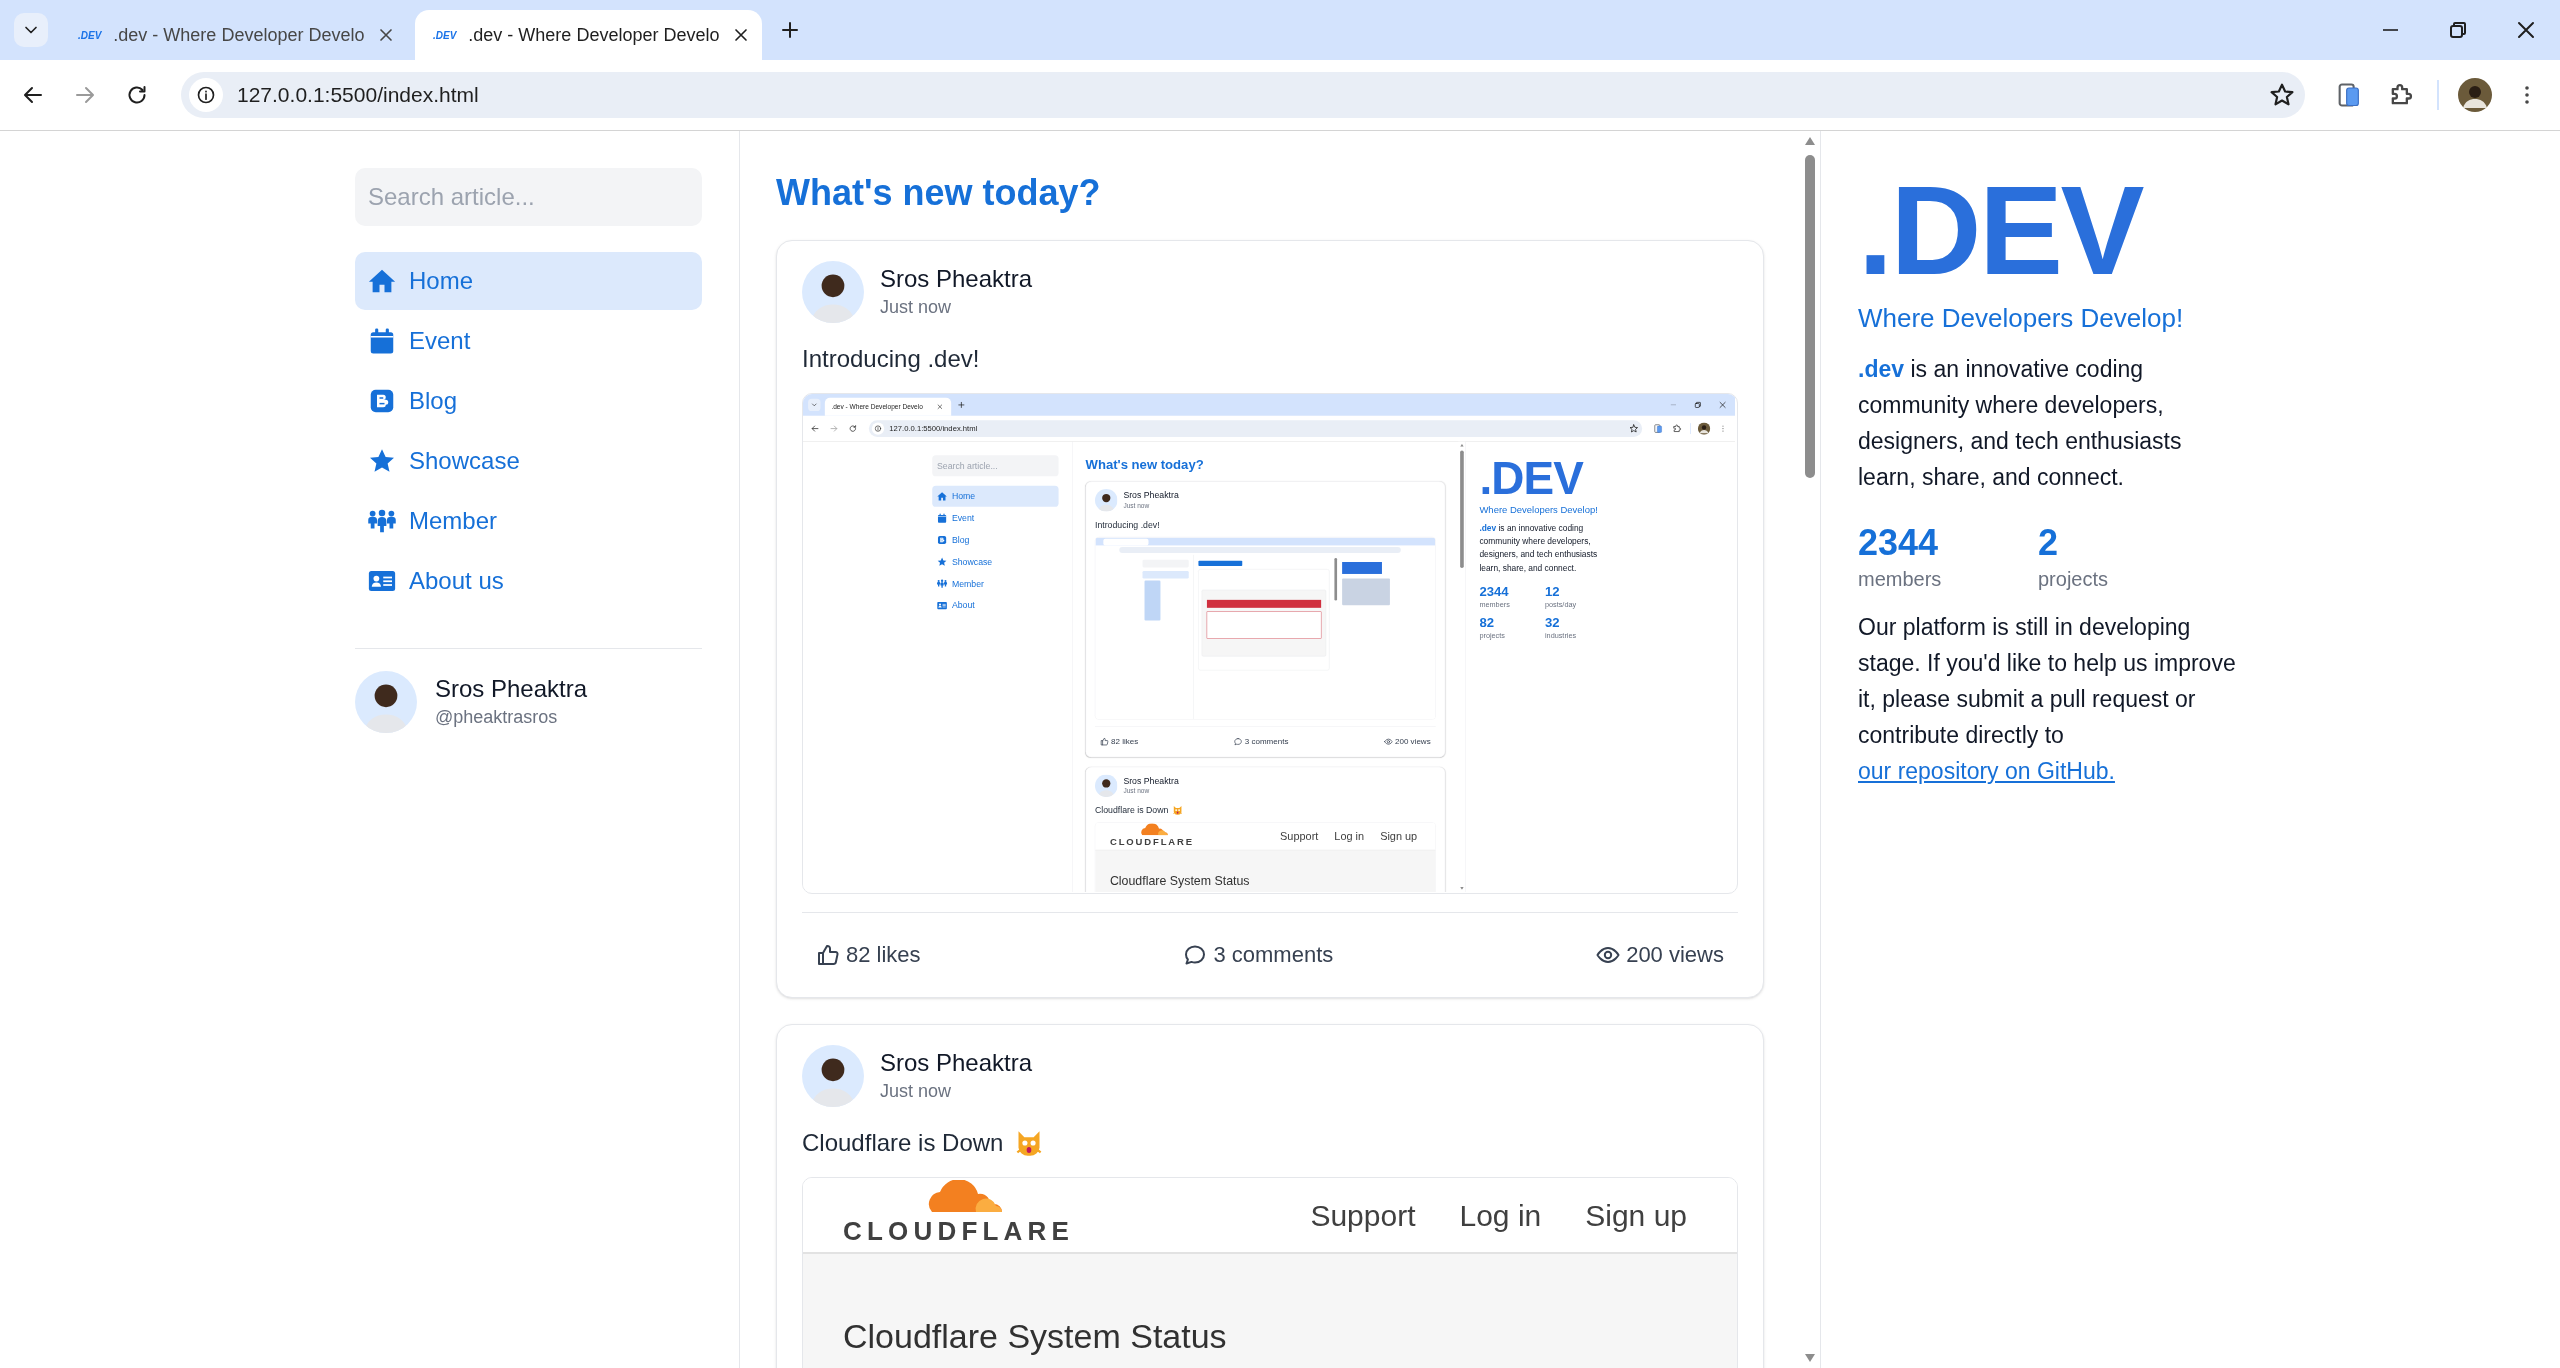  What do you see at coordinates (1986, 771) in the screenshot?
I see `repository-link: our repository on GitHub.` at bounding box center [1986, 771].